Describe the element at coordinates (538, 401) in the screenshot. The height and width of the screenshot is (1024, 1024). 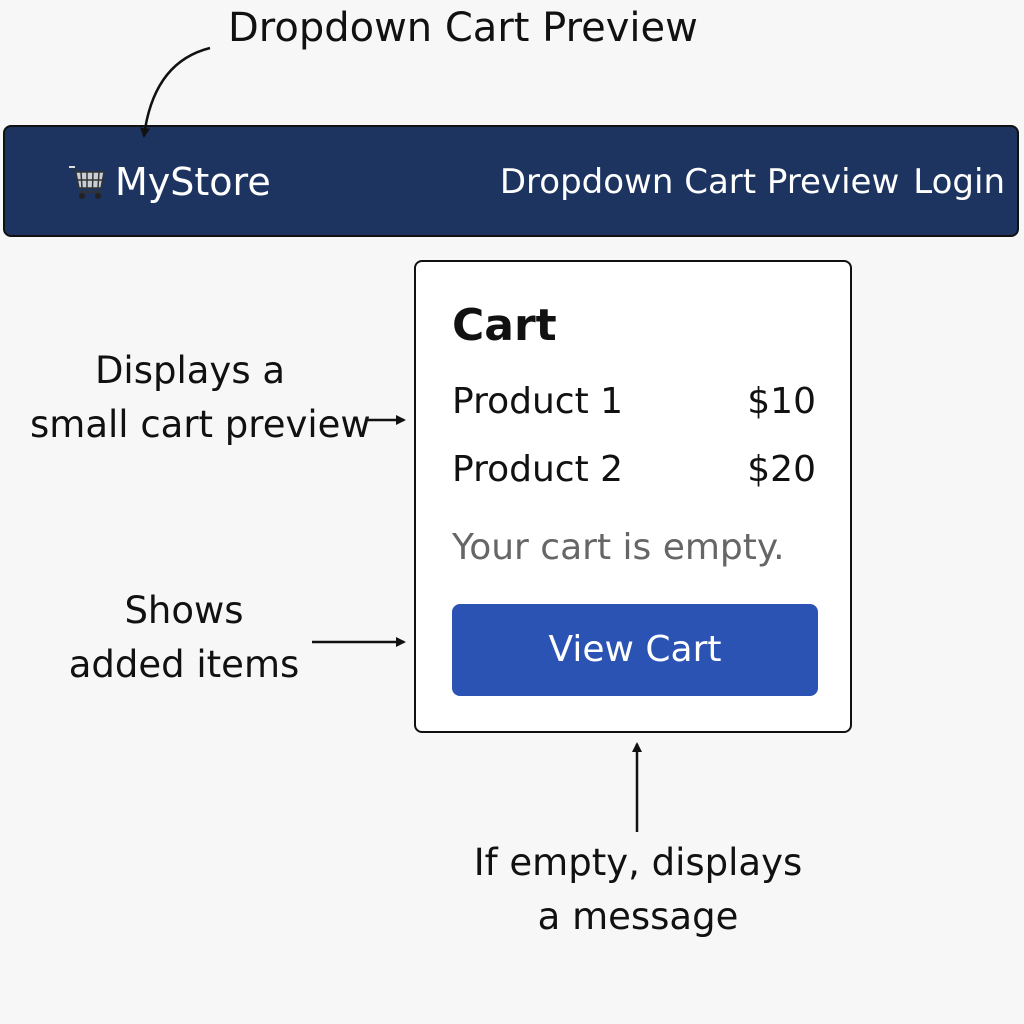
I see `cart-item-name: Product 1` at that location.